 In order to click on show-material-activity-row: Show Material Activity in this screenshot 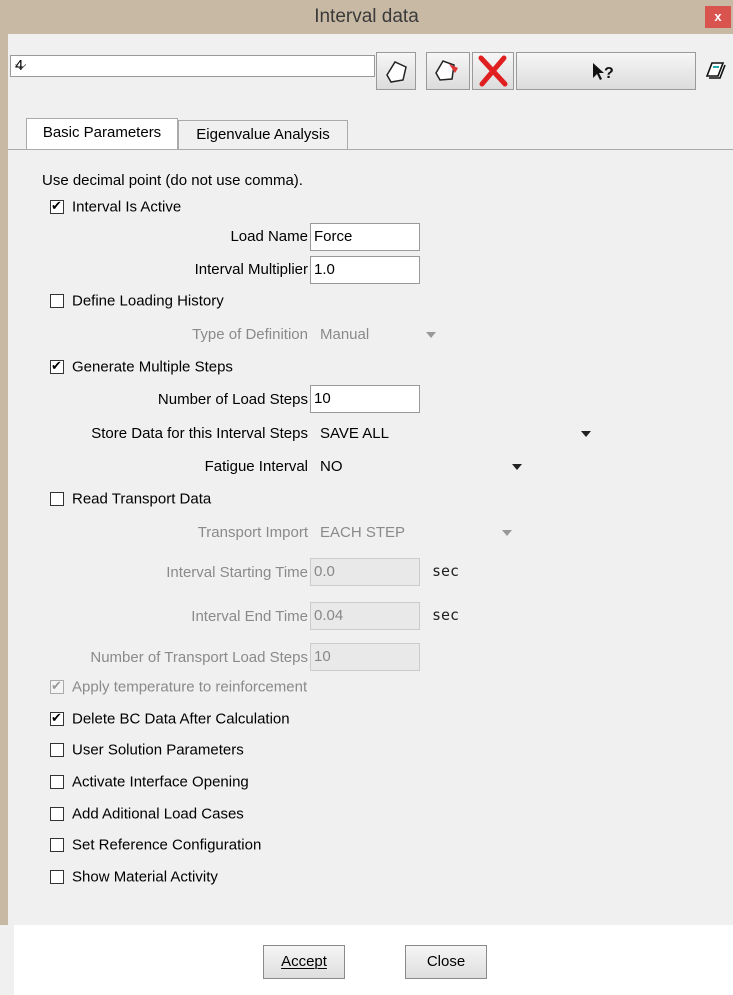, I will do `click(134, 877)`.